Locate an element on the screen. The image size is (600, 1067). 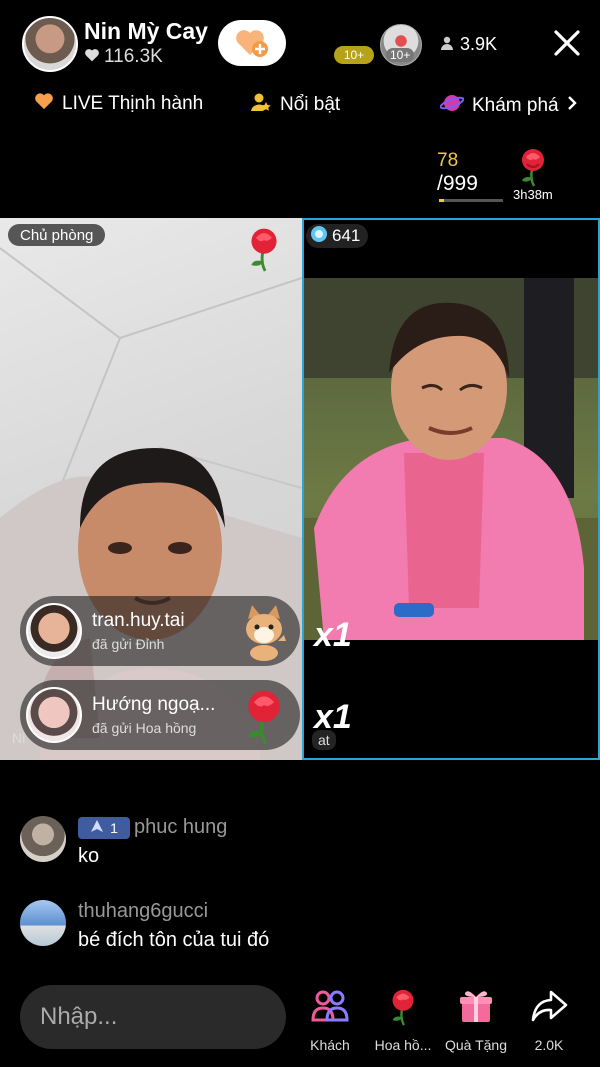
chevron-right-icon is located at coordinates (572, 106).